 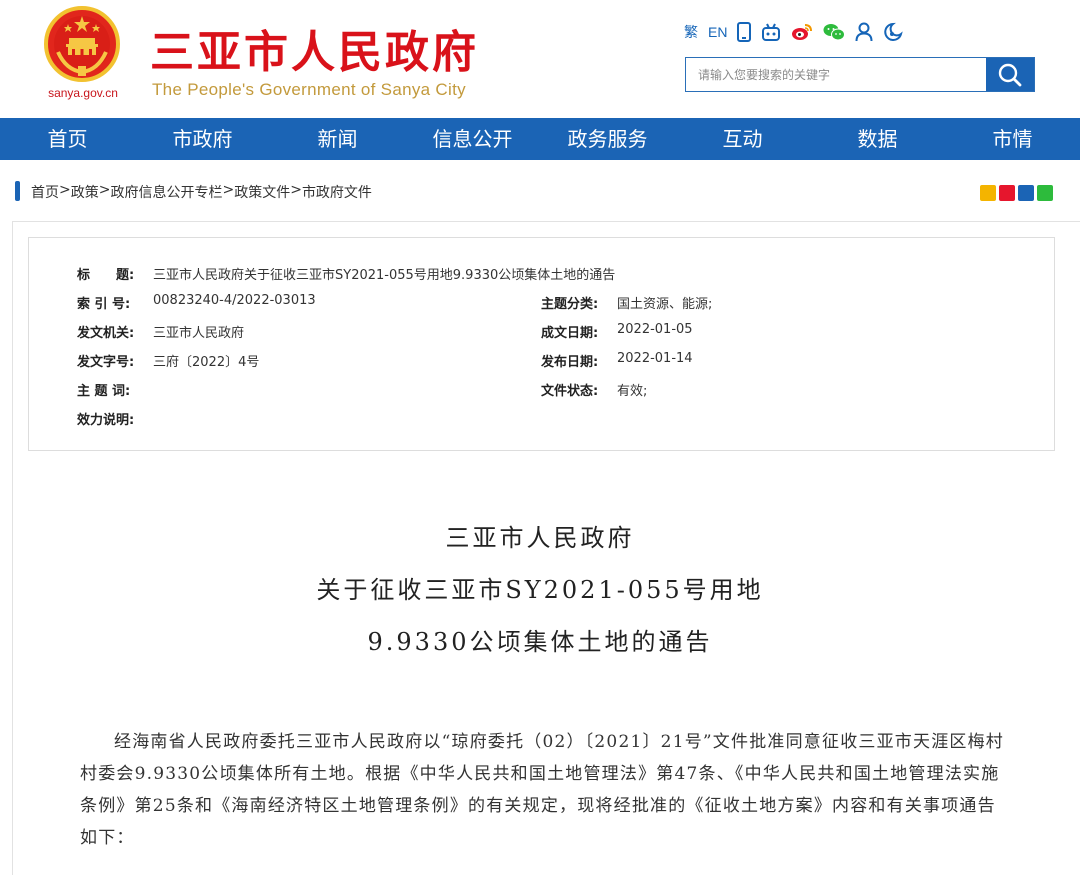 What do you see at coordinates (570, 333) in the screenshot?
I see `meta-created-label: 成文日期:` at bounding box center [570, 333].